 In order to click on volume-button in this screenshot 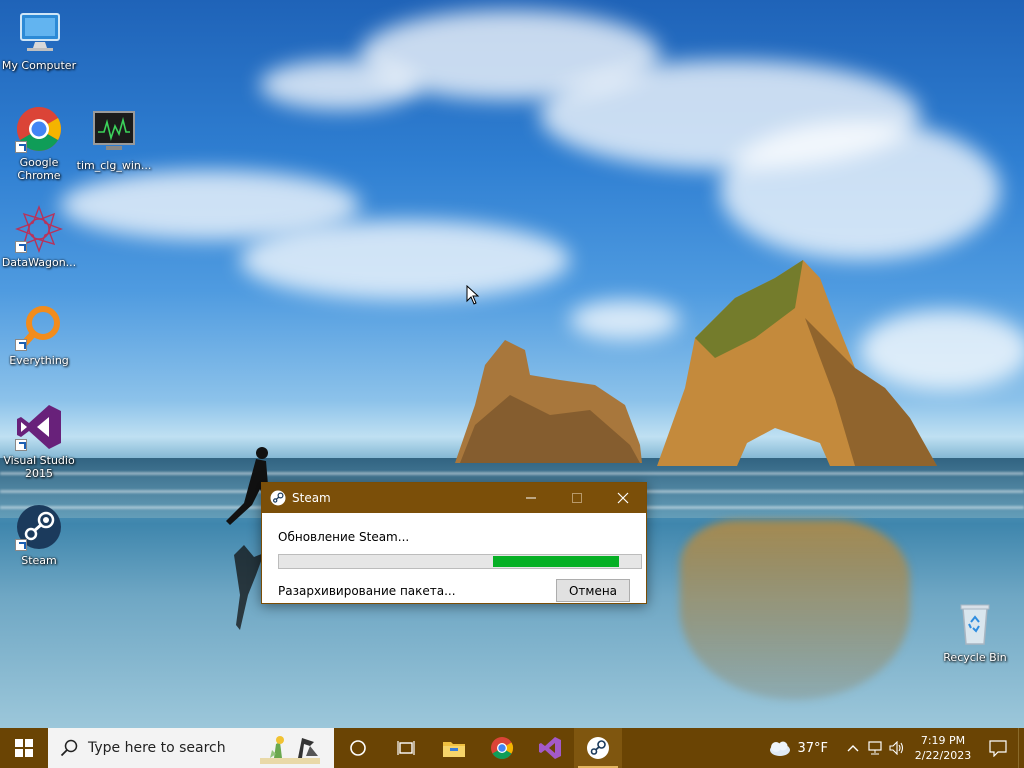, I will do `click(897, 748)`.